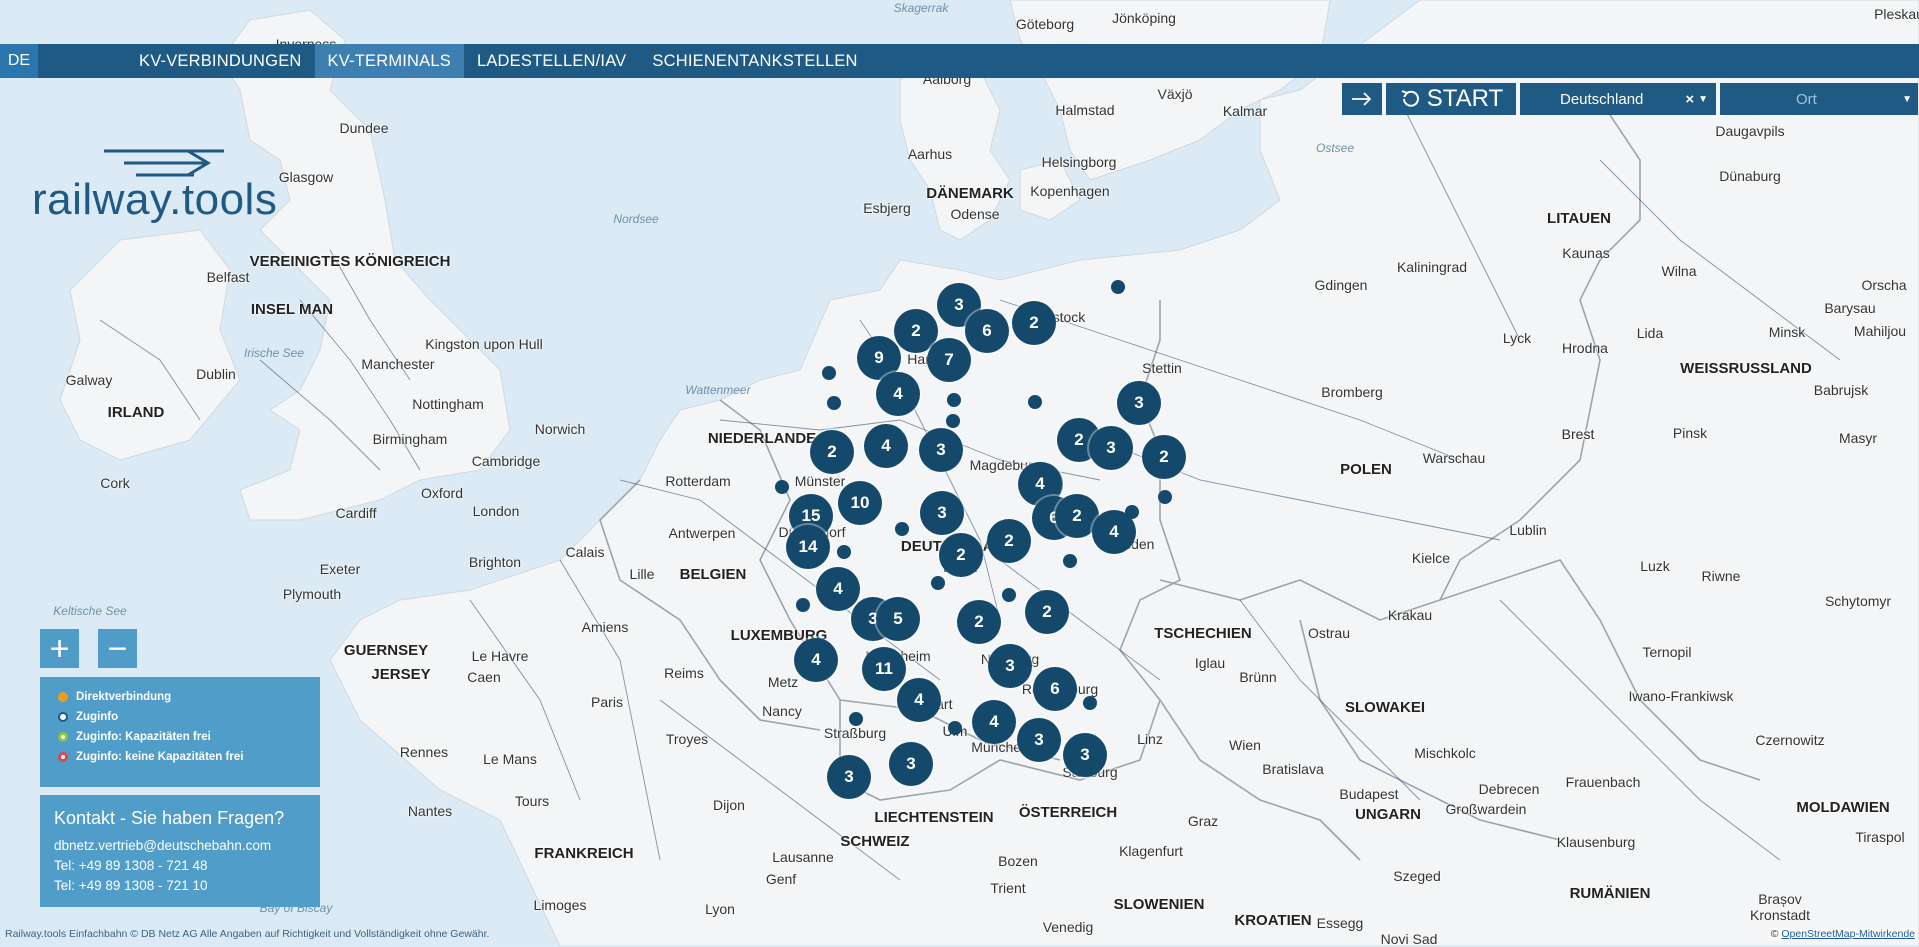 The image size is (1919, 947). I want to click on map-attribution: © OpenStreetMap-Mitwirkende, so click(1842, 934).